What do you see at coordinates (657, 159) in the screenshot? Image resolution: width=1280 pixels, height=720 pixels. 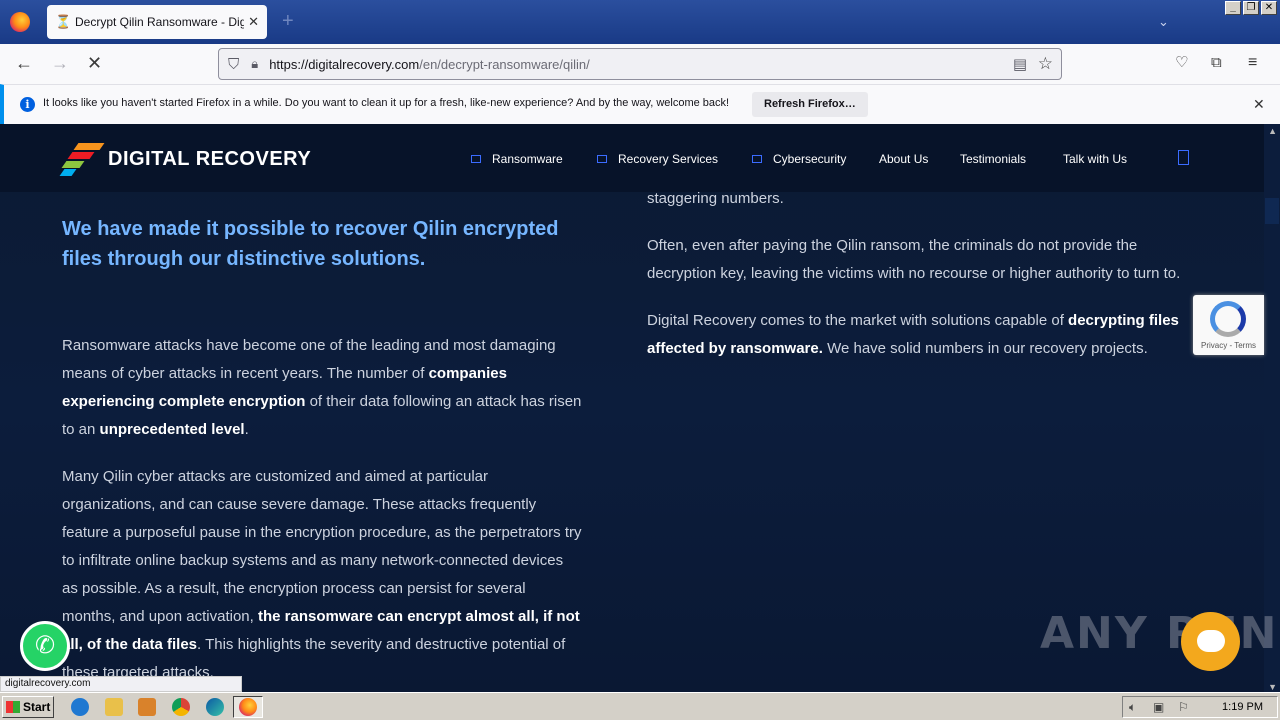 I see `menu-item-recovery-services: Recovery Services` at bounding box center [657, 159].